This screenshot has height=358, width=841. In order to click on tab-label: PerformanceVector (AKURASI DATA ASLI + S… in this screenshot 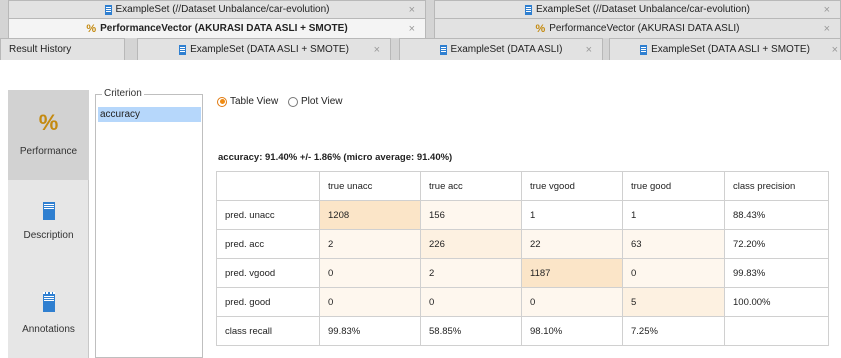, I will do `click(224, 28)`.